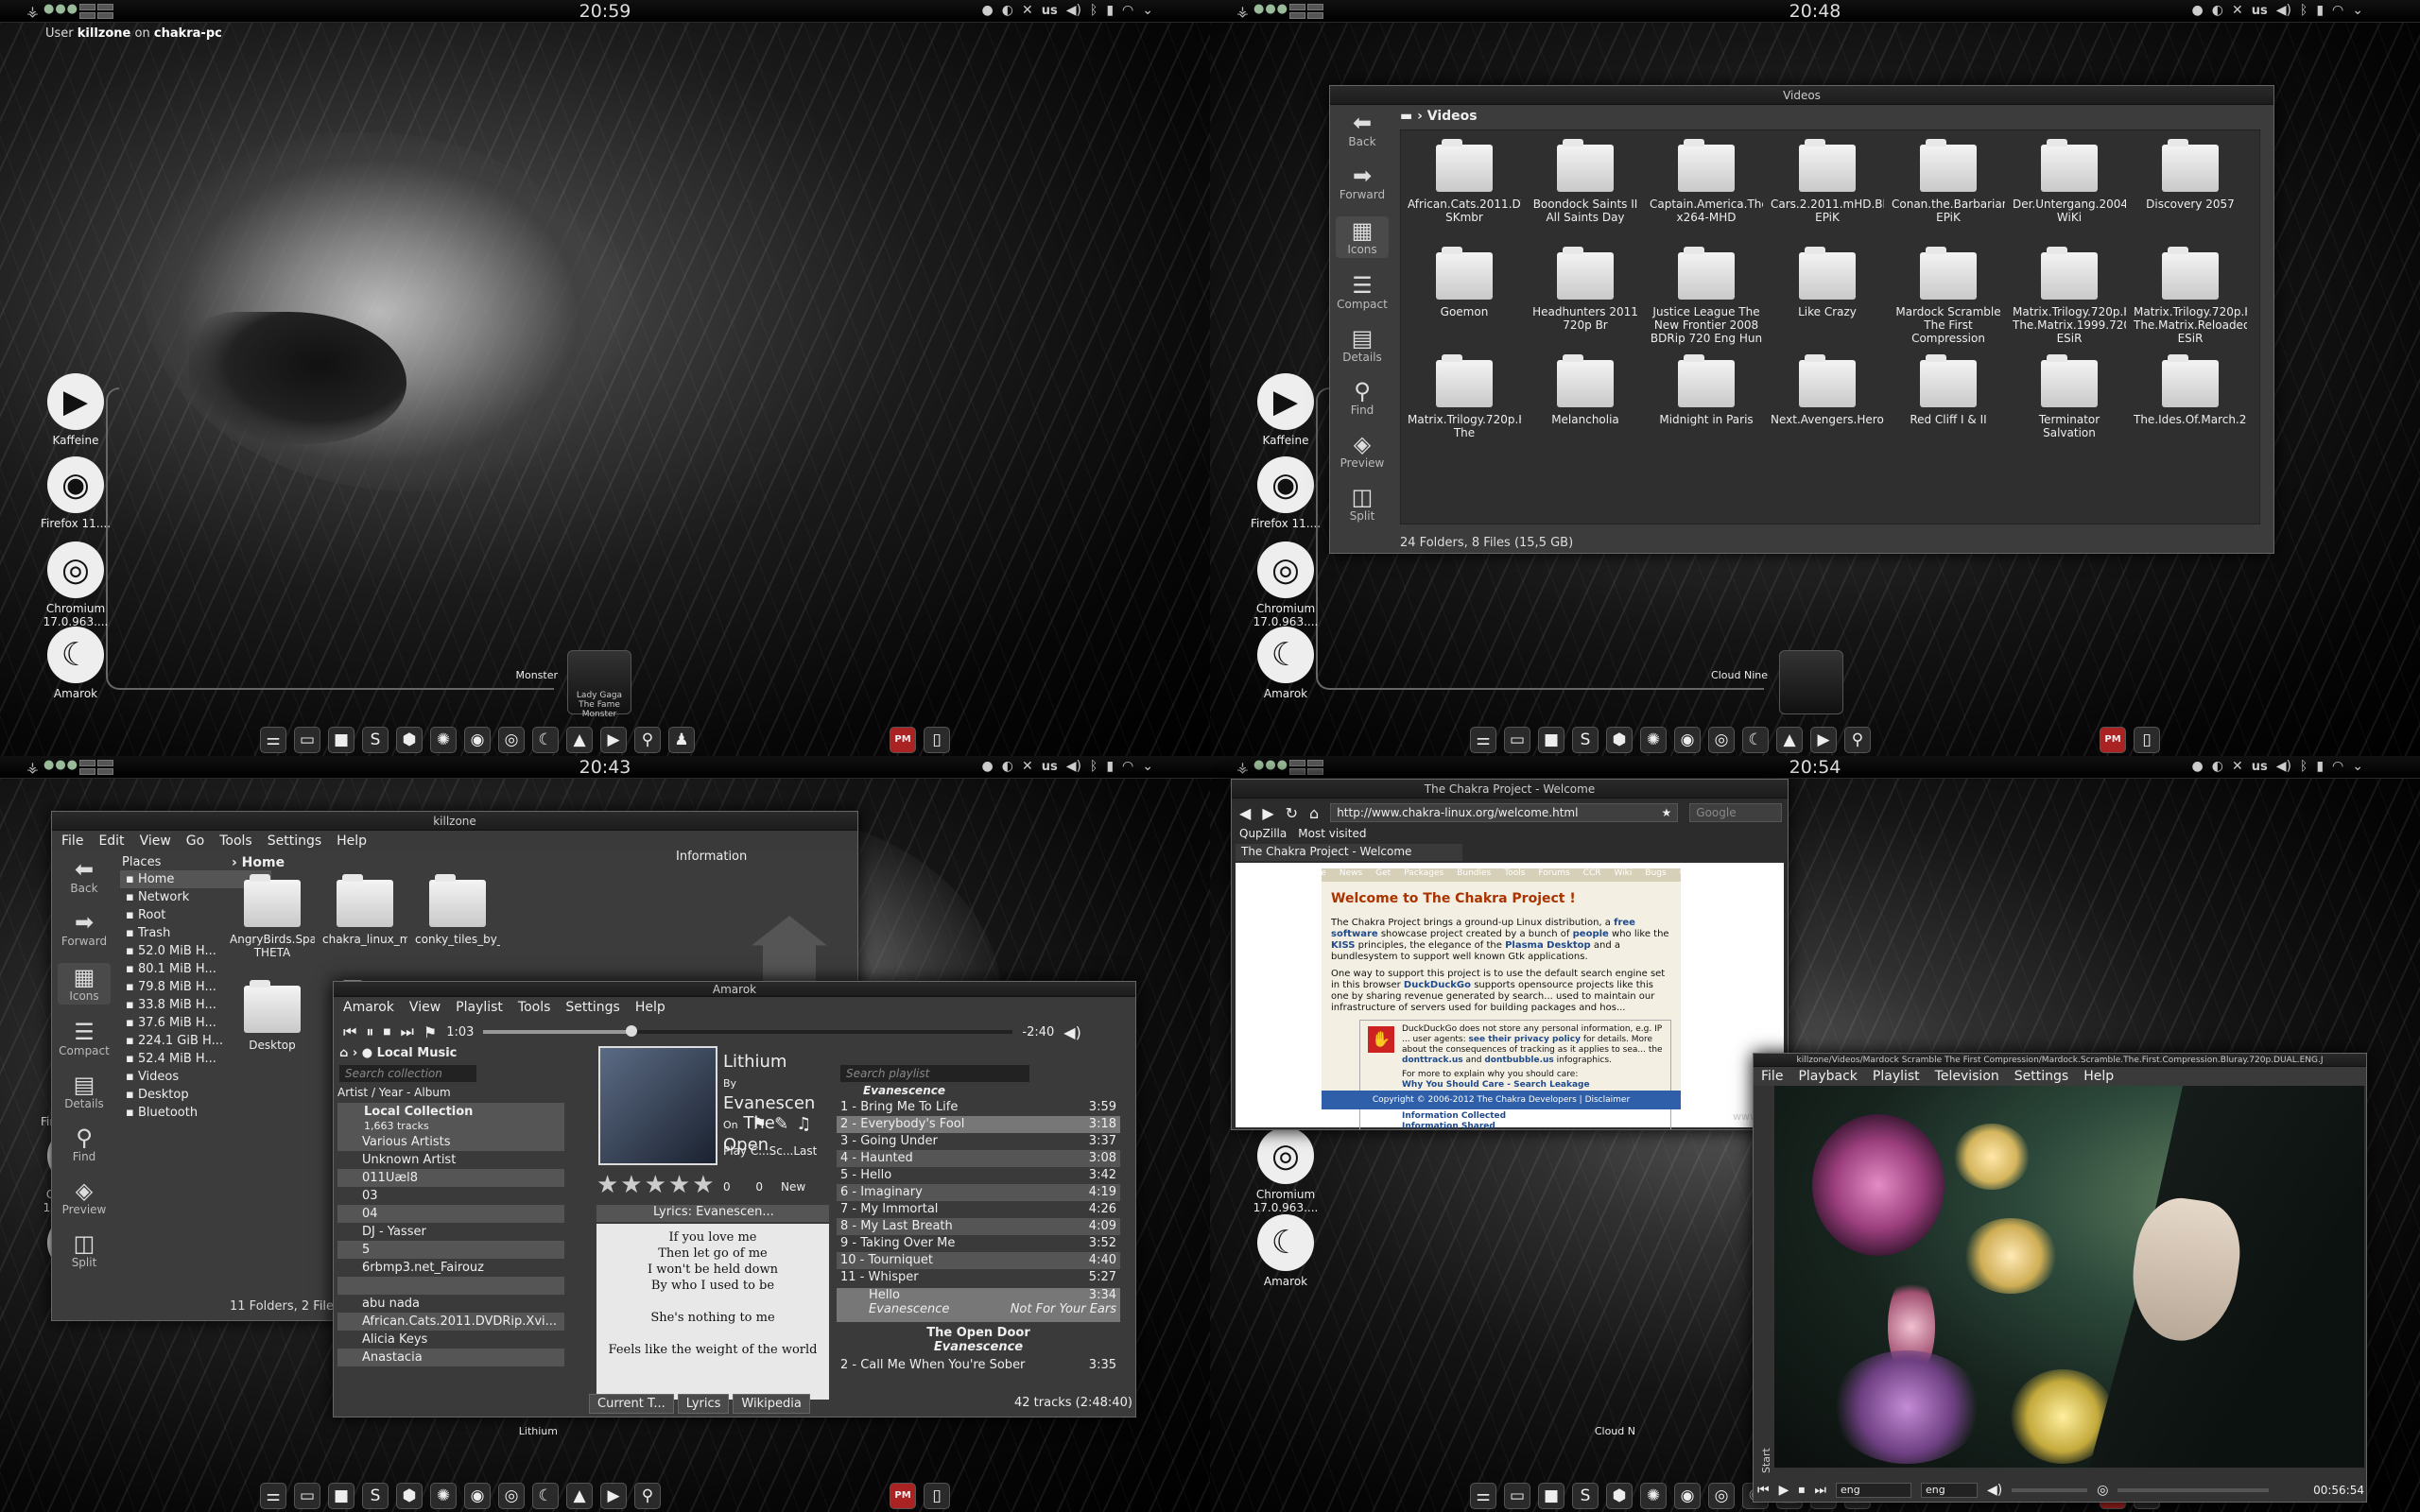 This screenshot has width=2420, height=1512. I want to click on bookmark-most-visited: Most visited, so click(1332, 833).